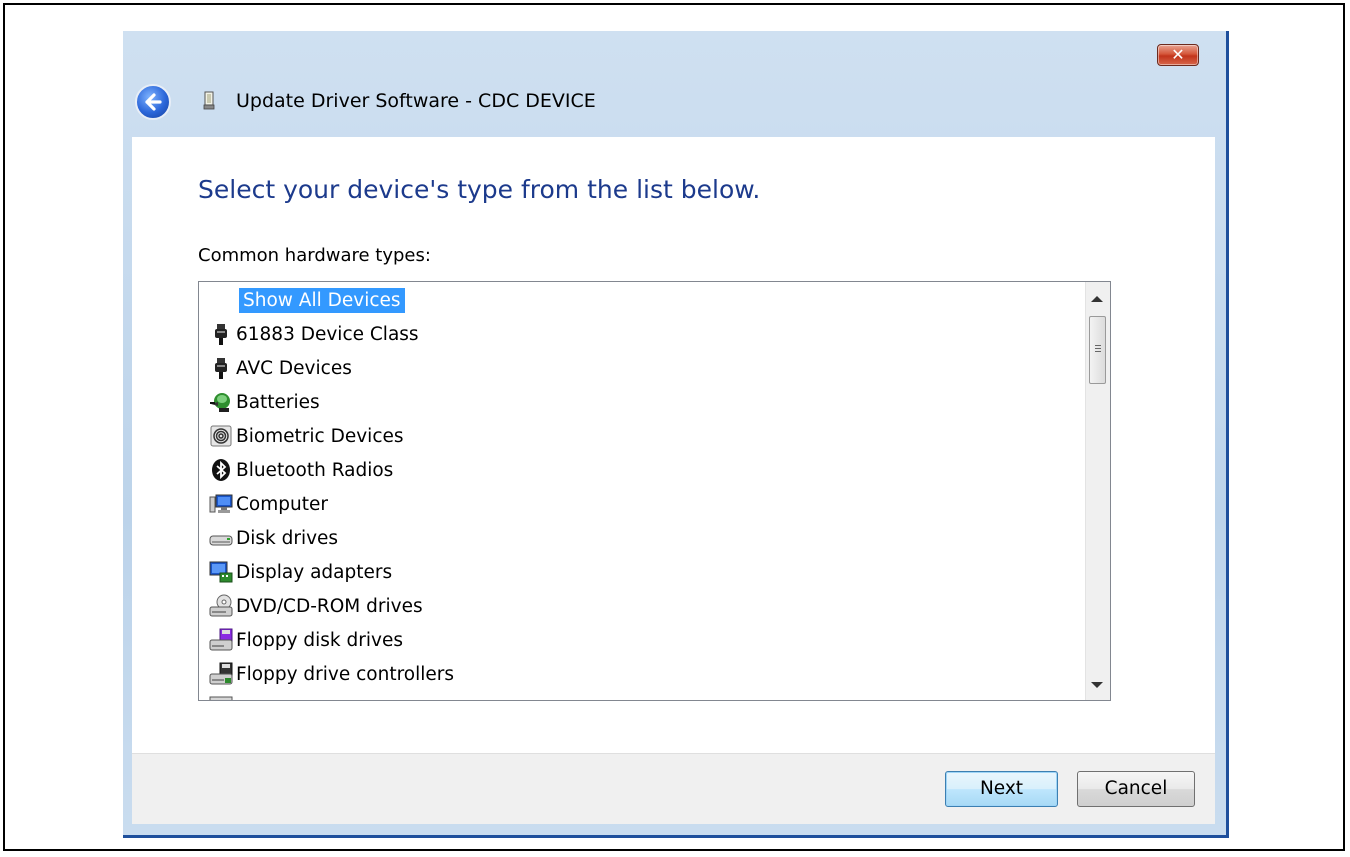 This screenshot has width=1350, height=857. Describe the element at coordinates (221, 572) in the screenshot. I see `display-adapter-icon` at that location.